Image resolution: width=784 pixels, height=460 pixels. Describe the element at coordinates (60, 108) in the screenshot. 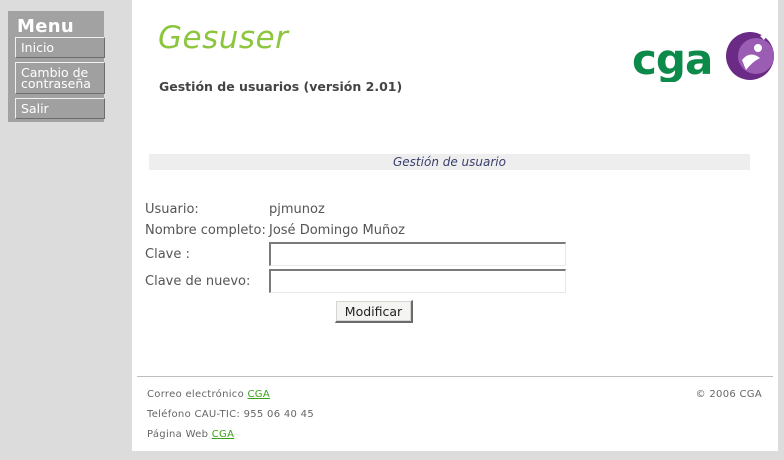

I see `menu-item-salir: Salir` at that location.